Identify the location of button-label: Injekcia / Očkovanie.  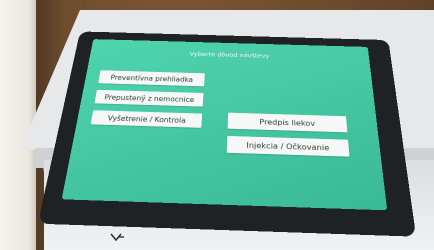
(288, 146).